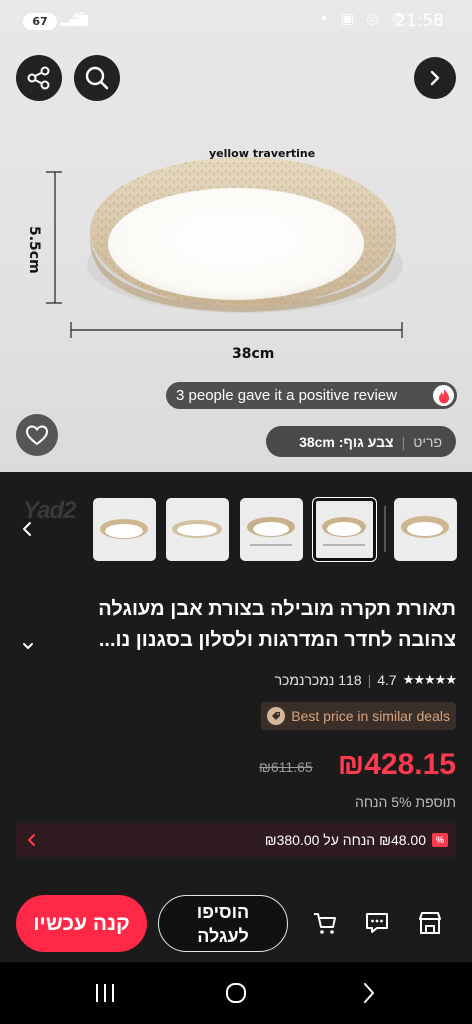 The height and width of the screenshot is (1024, 472). What do you see at coordinates (443, 395) in the screenshot?
I see `fire-icon` at bounding box center [443, 395].